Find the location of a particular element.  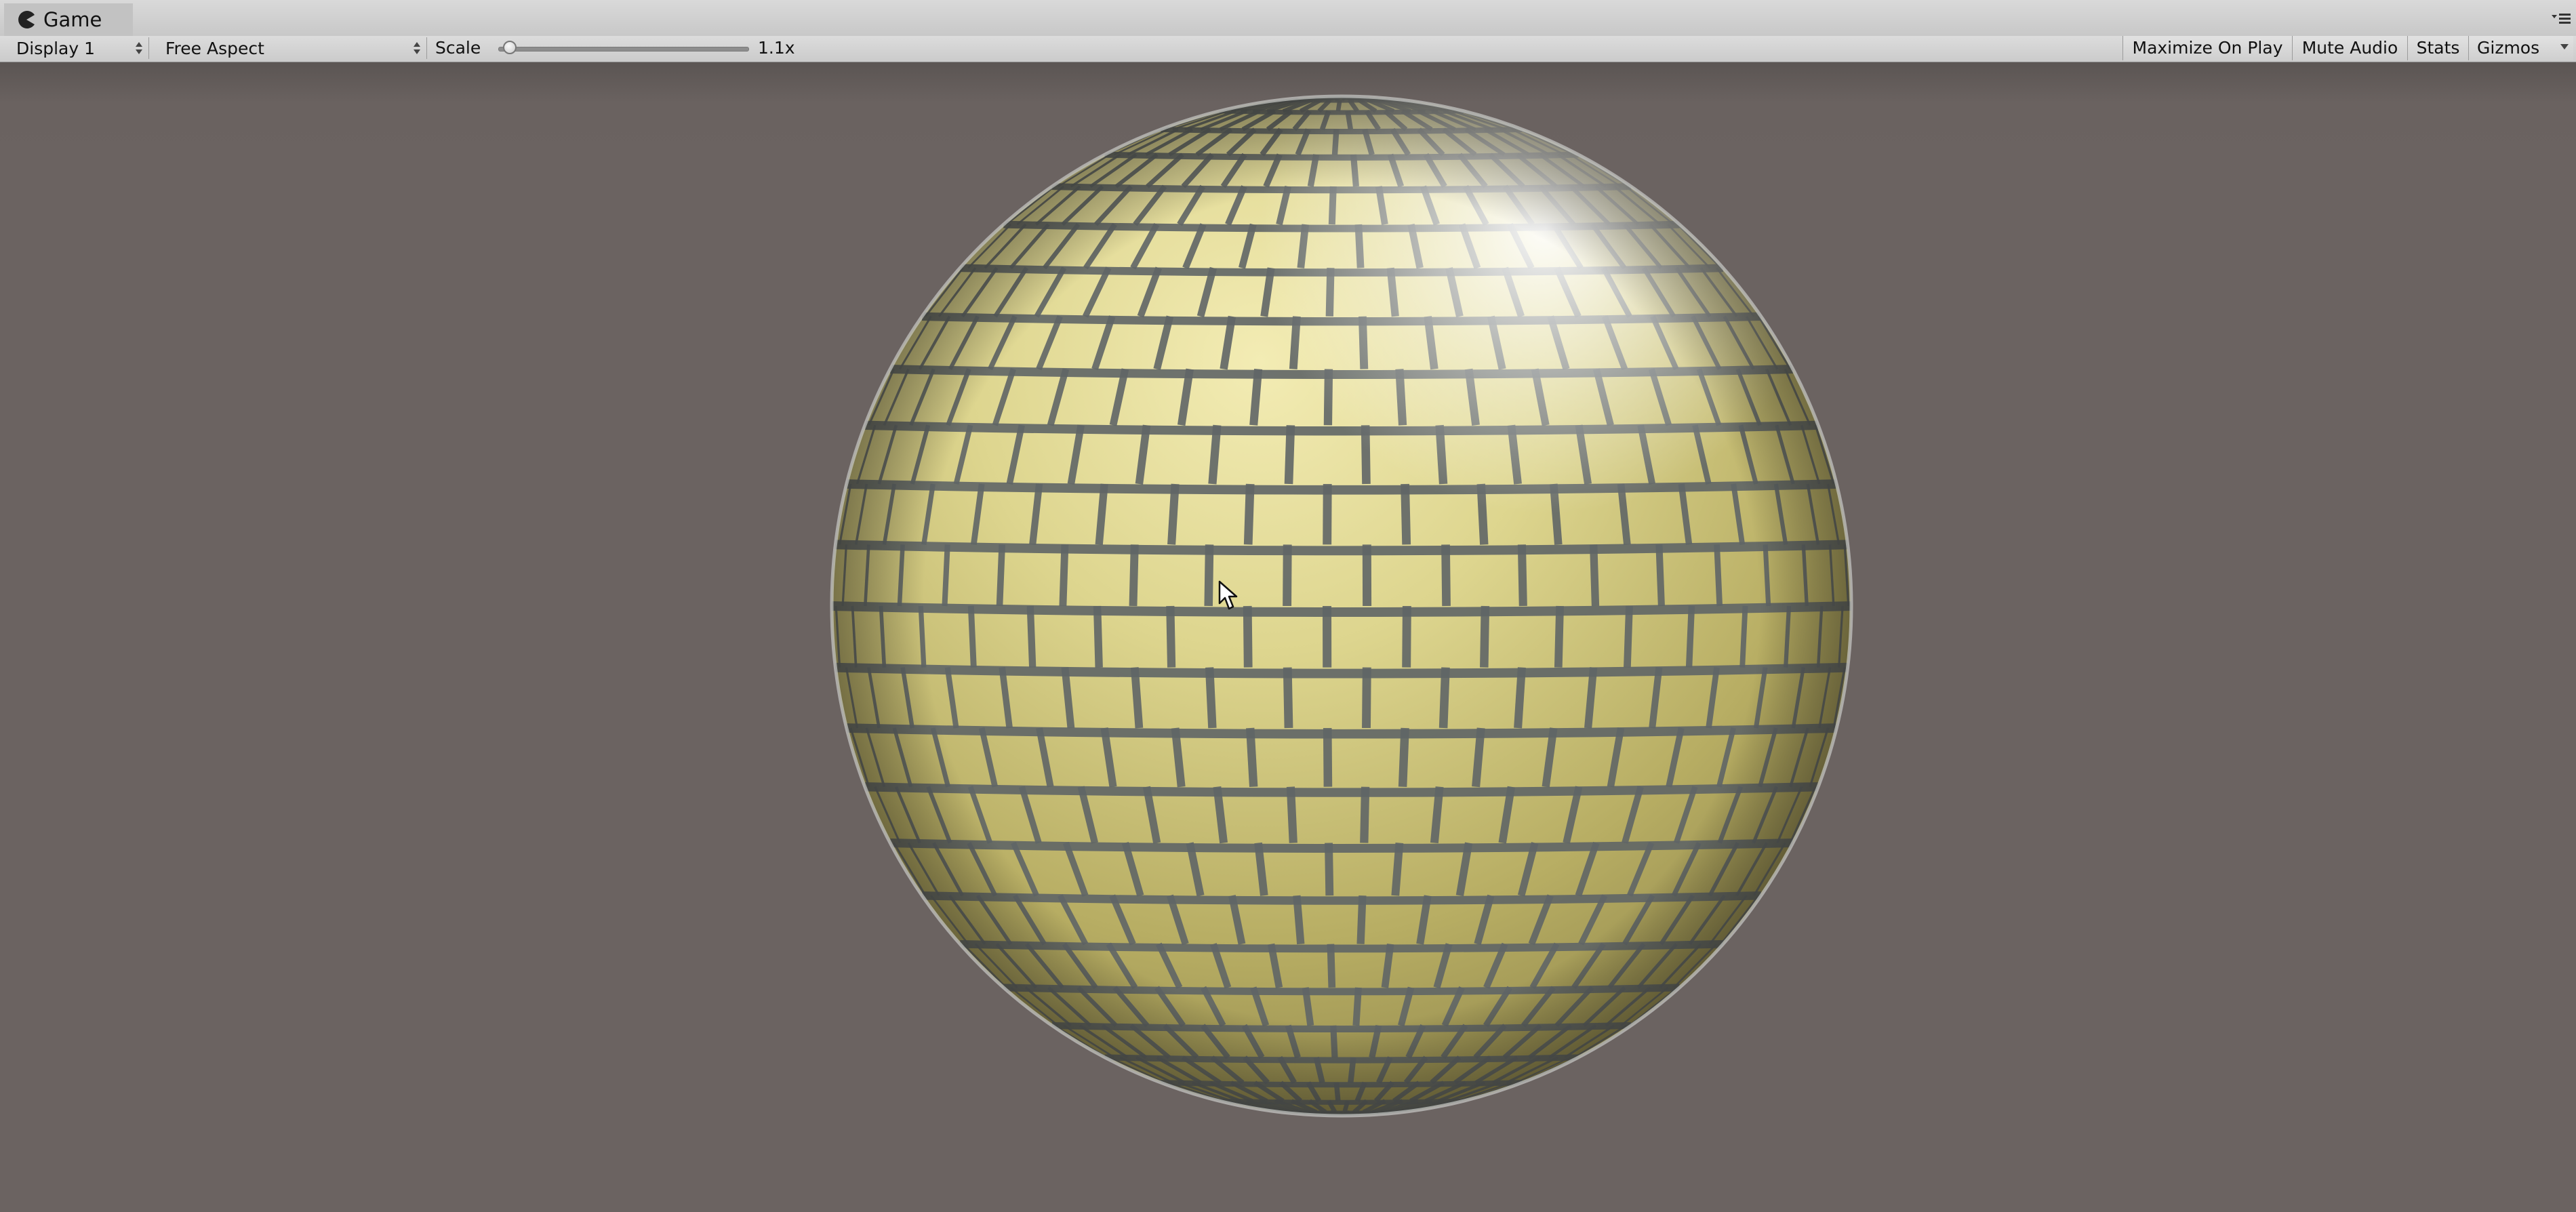

scale-slider-track is located at coordinates (623, 49).